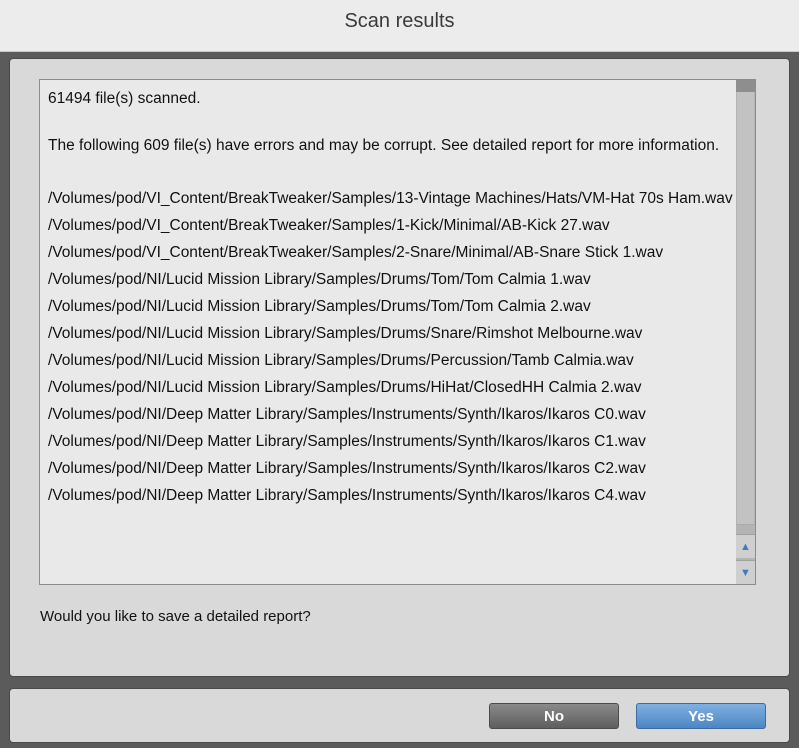 The height and width of the screenshot is (748, 799). Describe the element at coordinates (399, 21) in the screenshot. I see `dialog-title: Scan results` at that location.